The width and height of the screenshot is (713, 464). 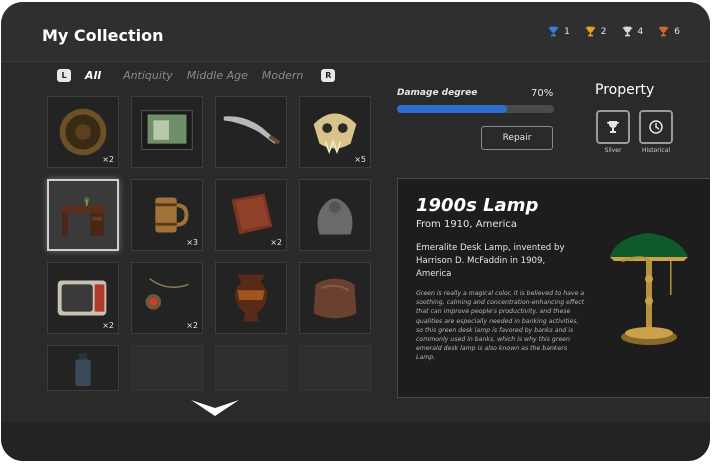 What do you see at coordinates (64, 75) in the screenshot?
I see `prev-tab-key: L` at bounding box center [64, 75].